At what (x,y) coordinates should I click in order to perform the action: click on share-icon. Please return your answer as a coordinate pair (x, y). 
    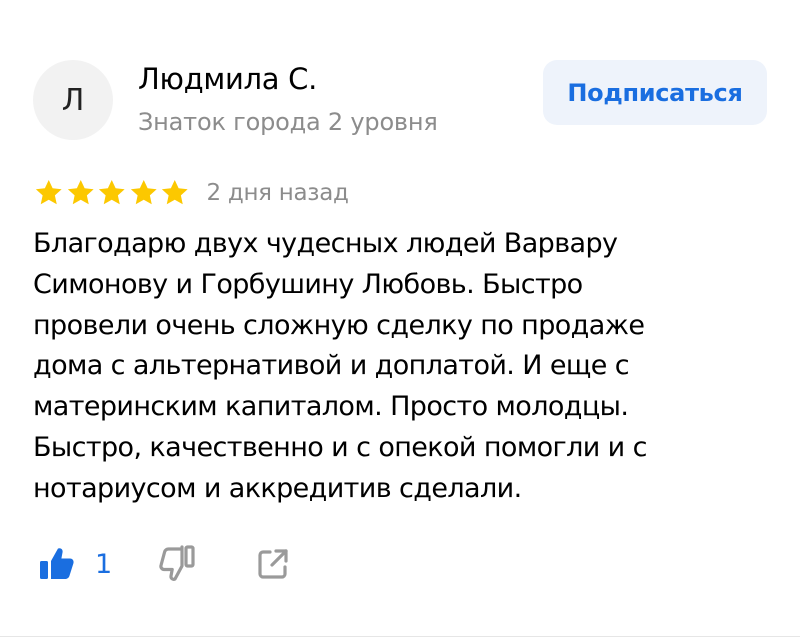
    Looking at the image, I should click on (273, 564).